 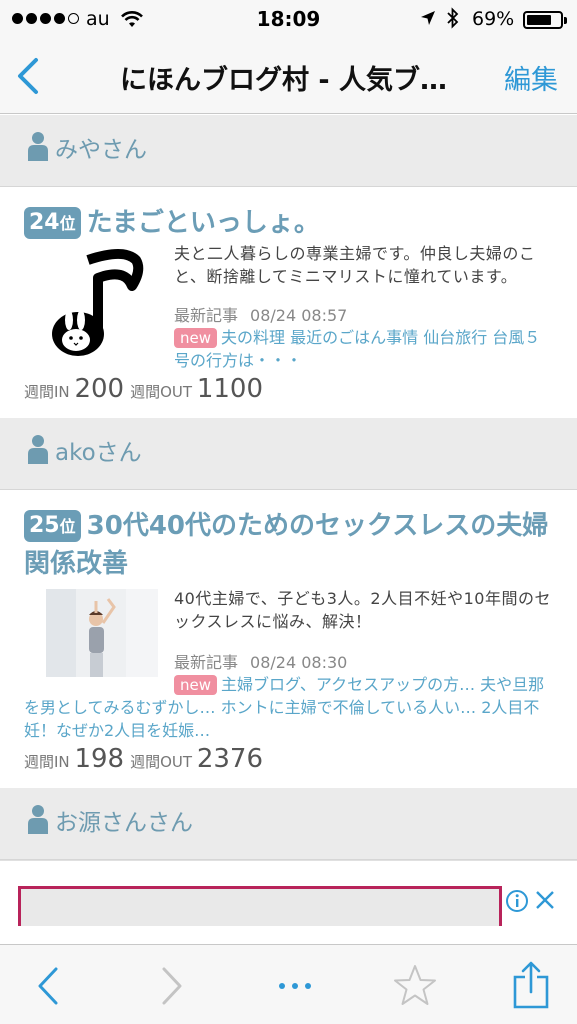 I want to click on rank-badge: 25位, so click(x=52, y=526).